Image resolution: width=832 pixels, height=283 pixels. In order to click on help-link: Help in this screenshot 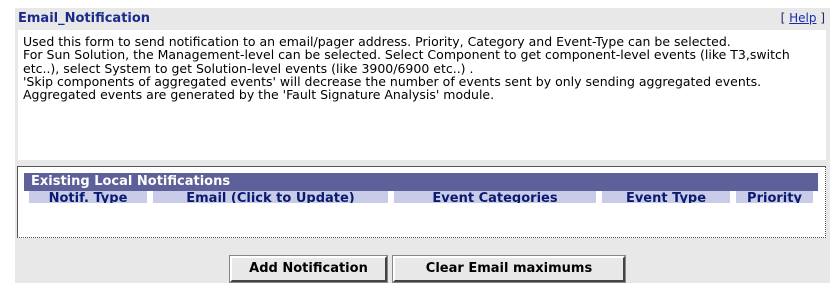, I will do `click(802, 18)`.